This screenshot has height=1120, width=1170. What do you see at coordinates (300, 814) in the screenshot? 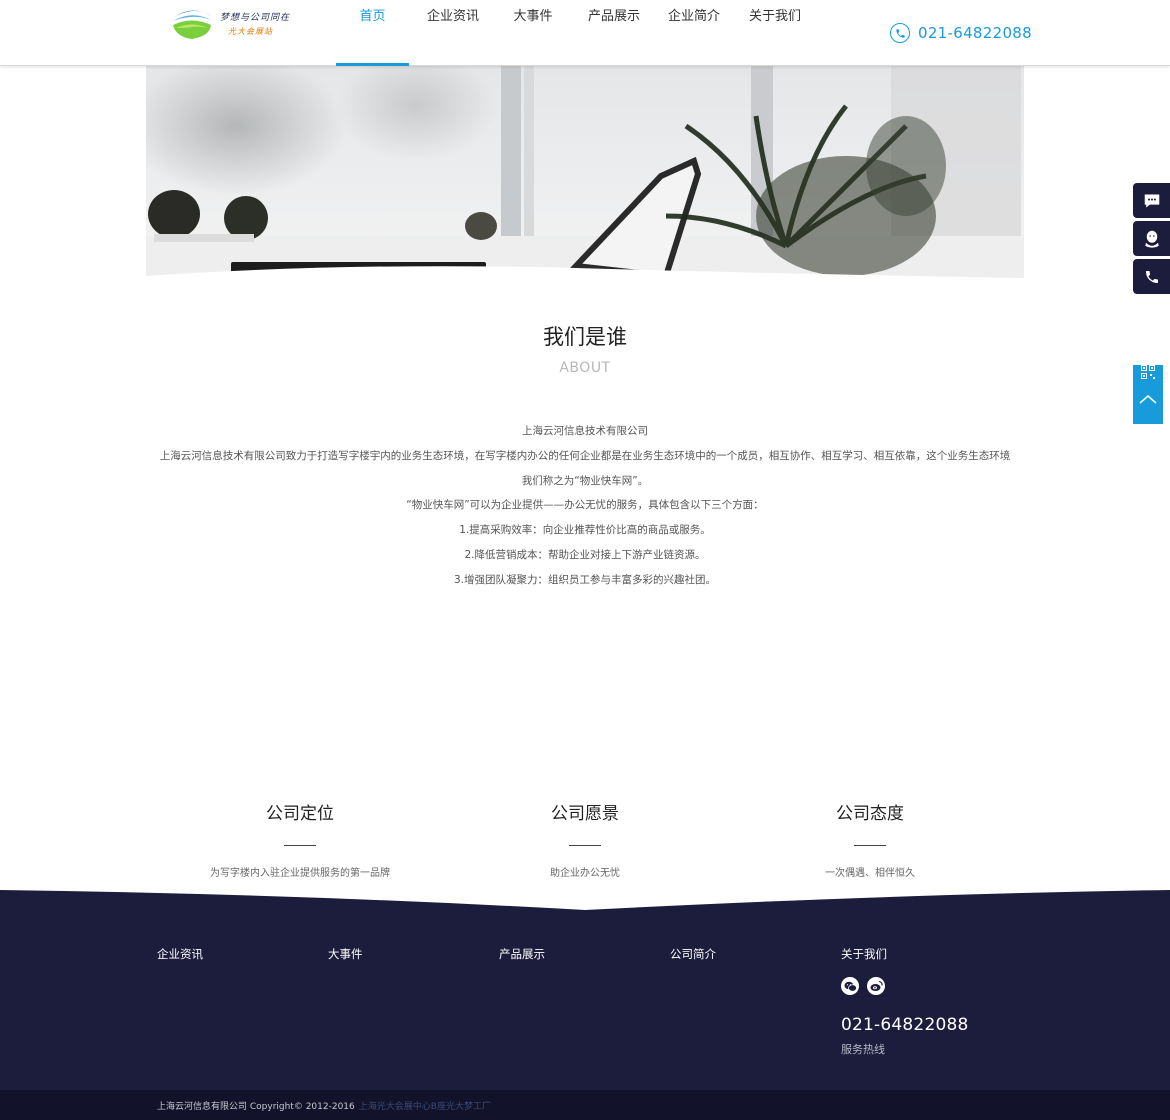
I see `feature-title: 公司定位` at bounding box center [300, 814].